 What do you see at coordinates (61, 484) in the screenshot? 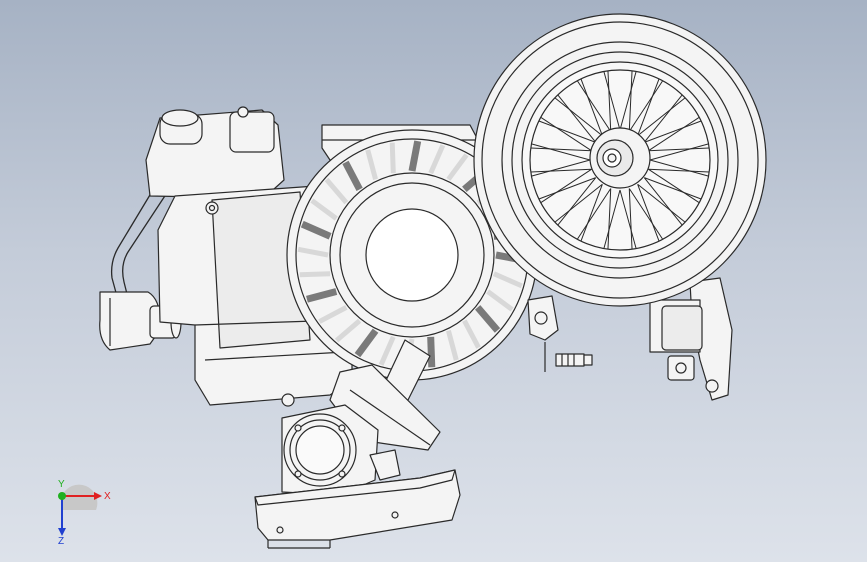
I see `y-axis-label: Y` at bounding box center [61, 484].